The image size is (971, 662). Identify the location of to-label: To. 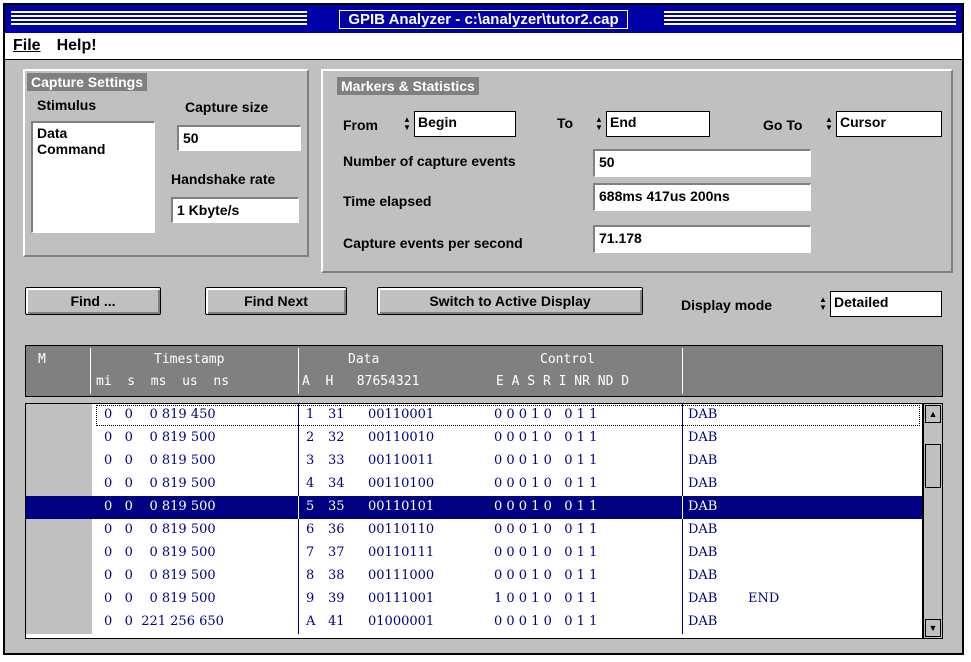
(565, 123).